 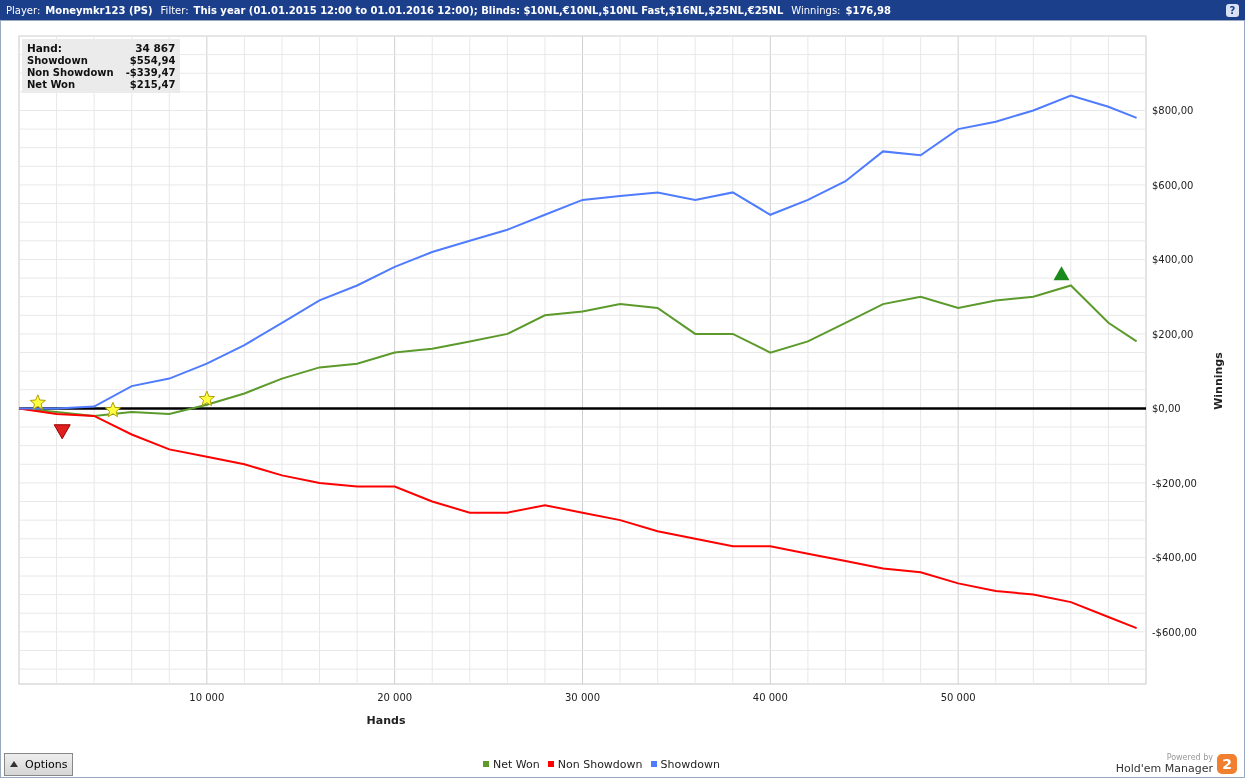 I want to click on legend-label: Non Showdown, so click(x=600, y=764).